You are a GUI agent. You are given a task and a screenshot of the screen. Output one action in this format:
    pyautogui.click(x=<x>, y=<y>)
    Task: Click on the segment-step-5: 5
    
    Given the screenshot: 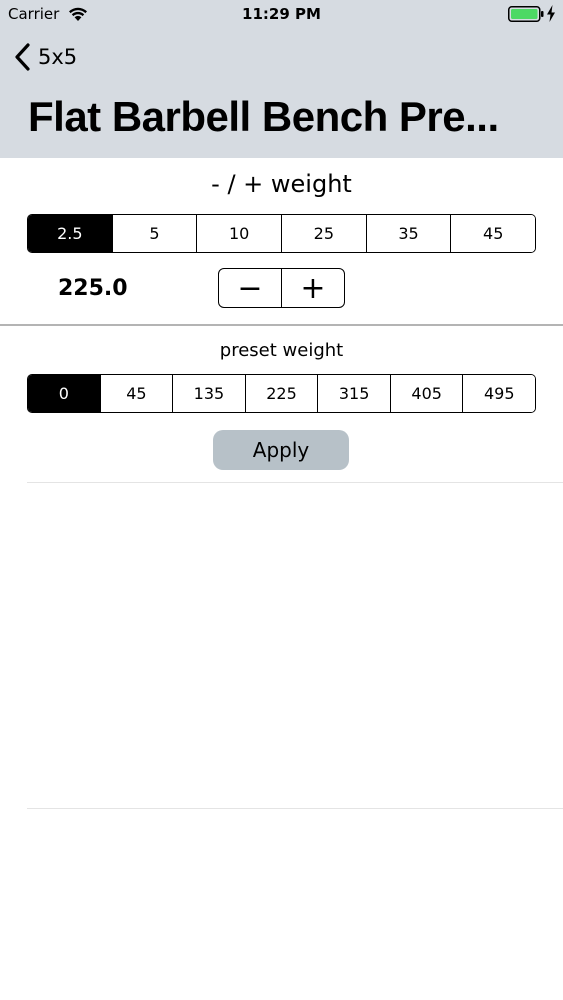 What is the action you would take?
    pyautogui.click(x=154, y=233)
    